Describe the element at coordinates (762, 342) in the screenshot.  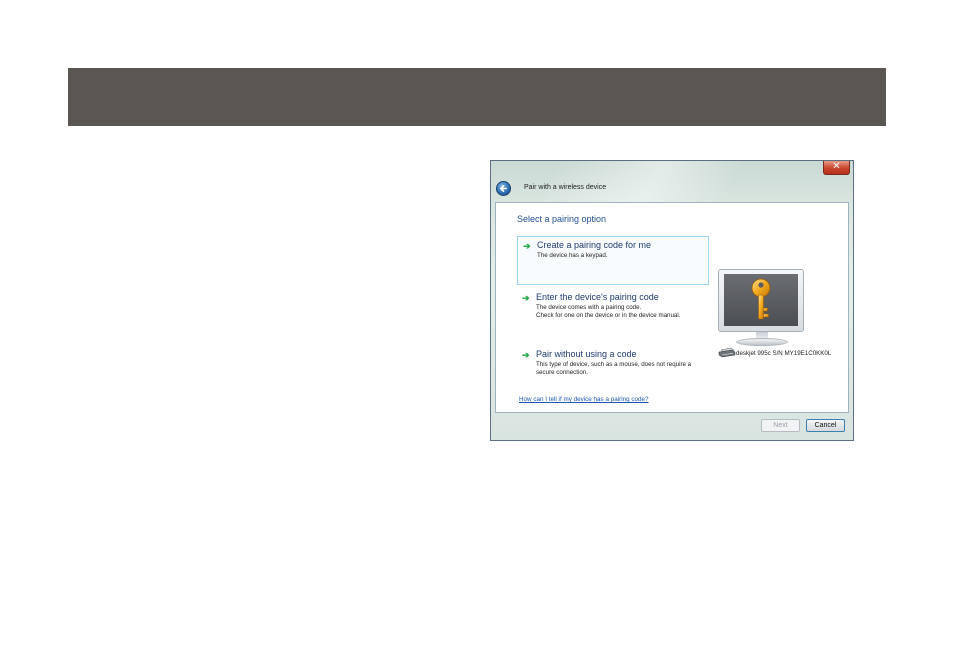
I see `monitor-base` at that location.